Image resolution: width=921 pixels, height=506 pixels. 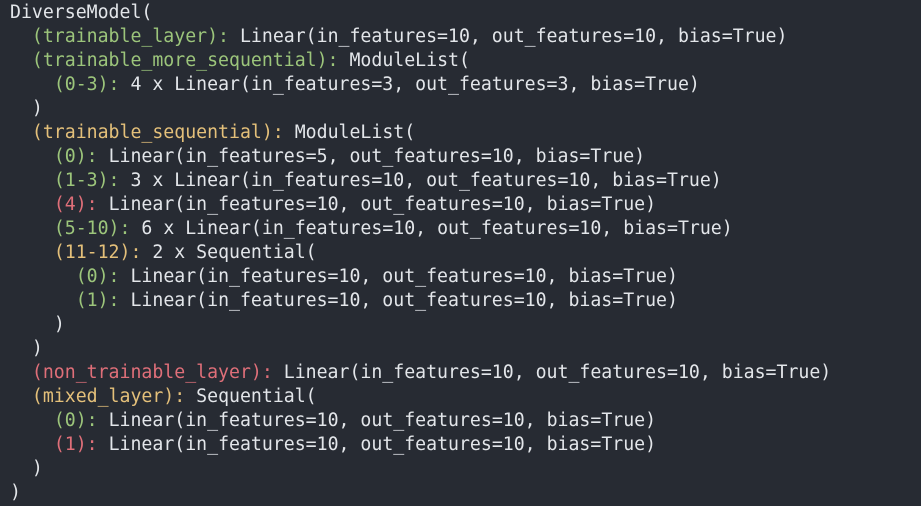 What do you see at coordinates (75, 204) in the screenshot?
I see `module-label: (4):` at bounding box center [75, 204].